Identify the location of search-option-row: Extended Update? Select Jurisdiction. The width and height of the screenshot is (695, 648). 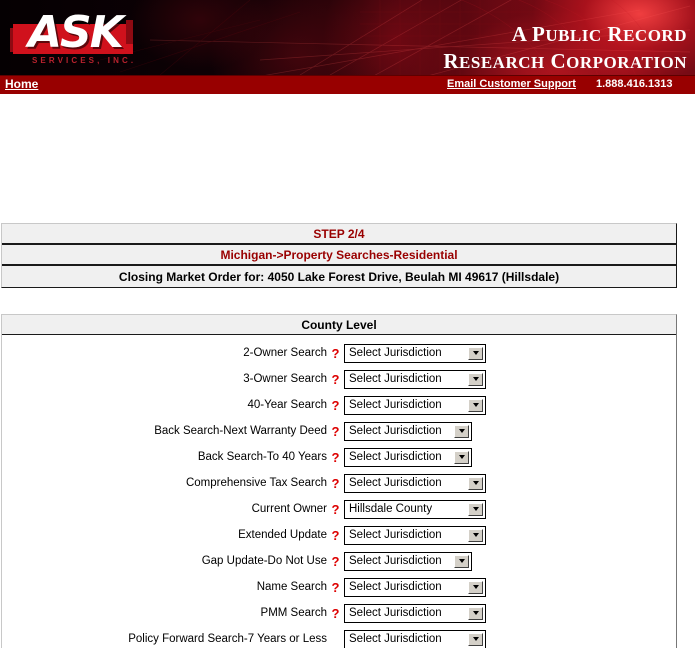
(339, 535).